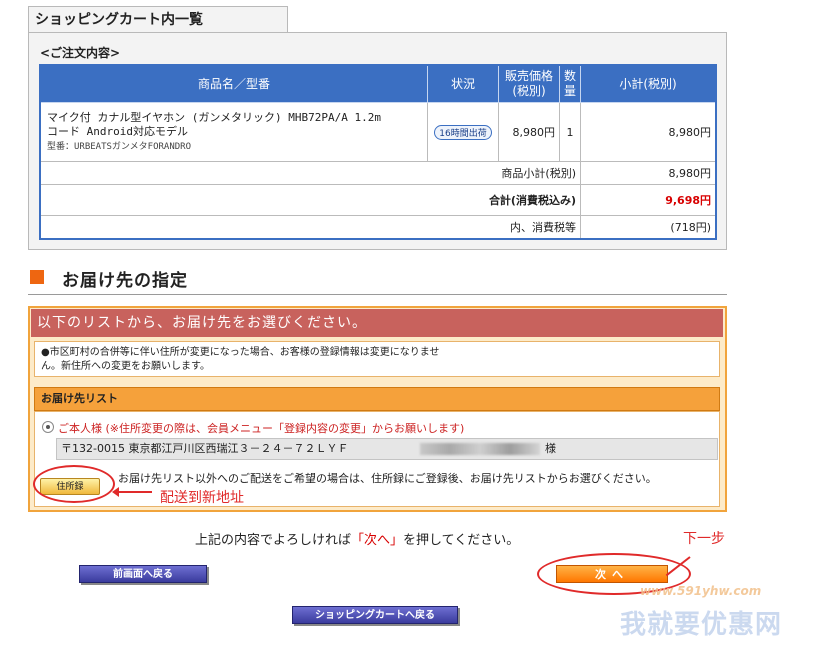 This screenshot has height=647, width=820. Describe the element at coordinates (132, 492) in the screenshot. I see `annotation-arrow-icon` at that location.